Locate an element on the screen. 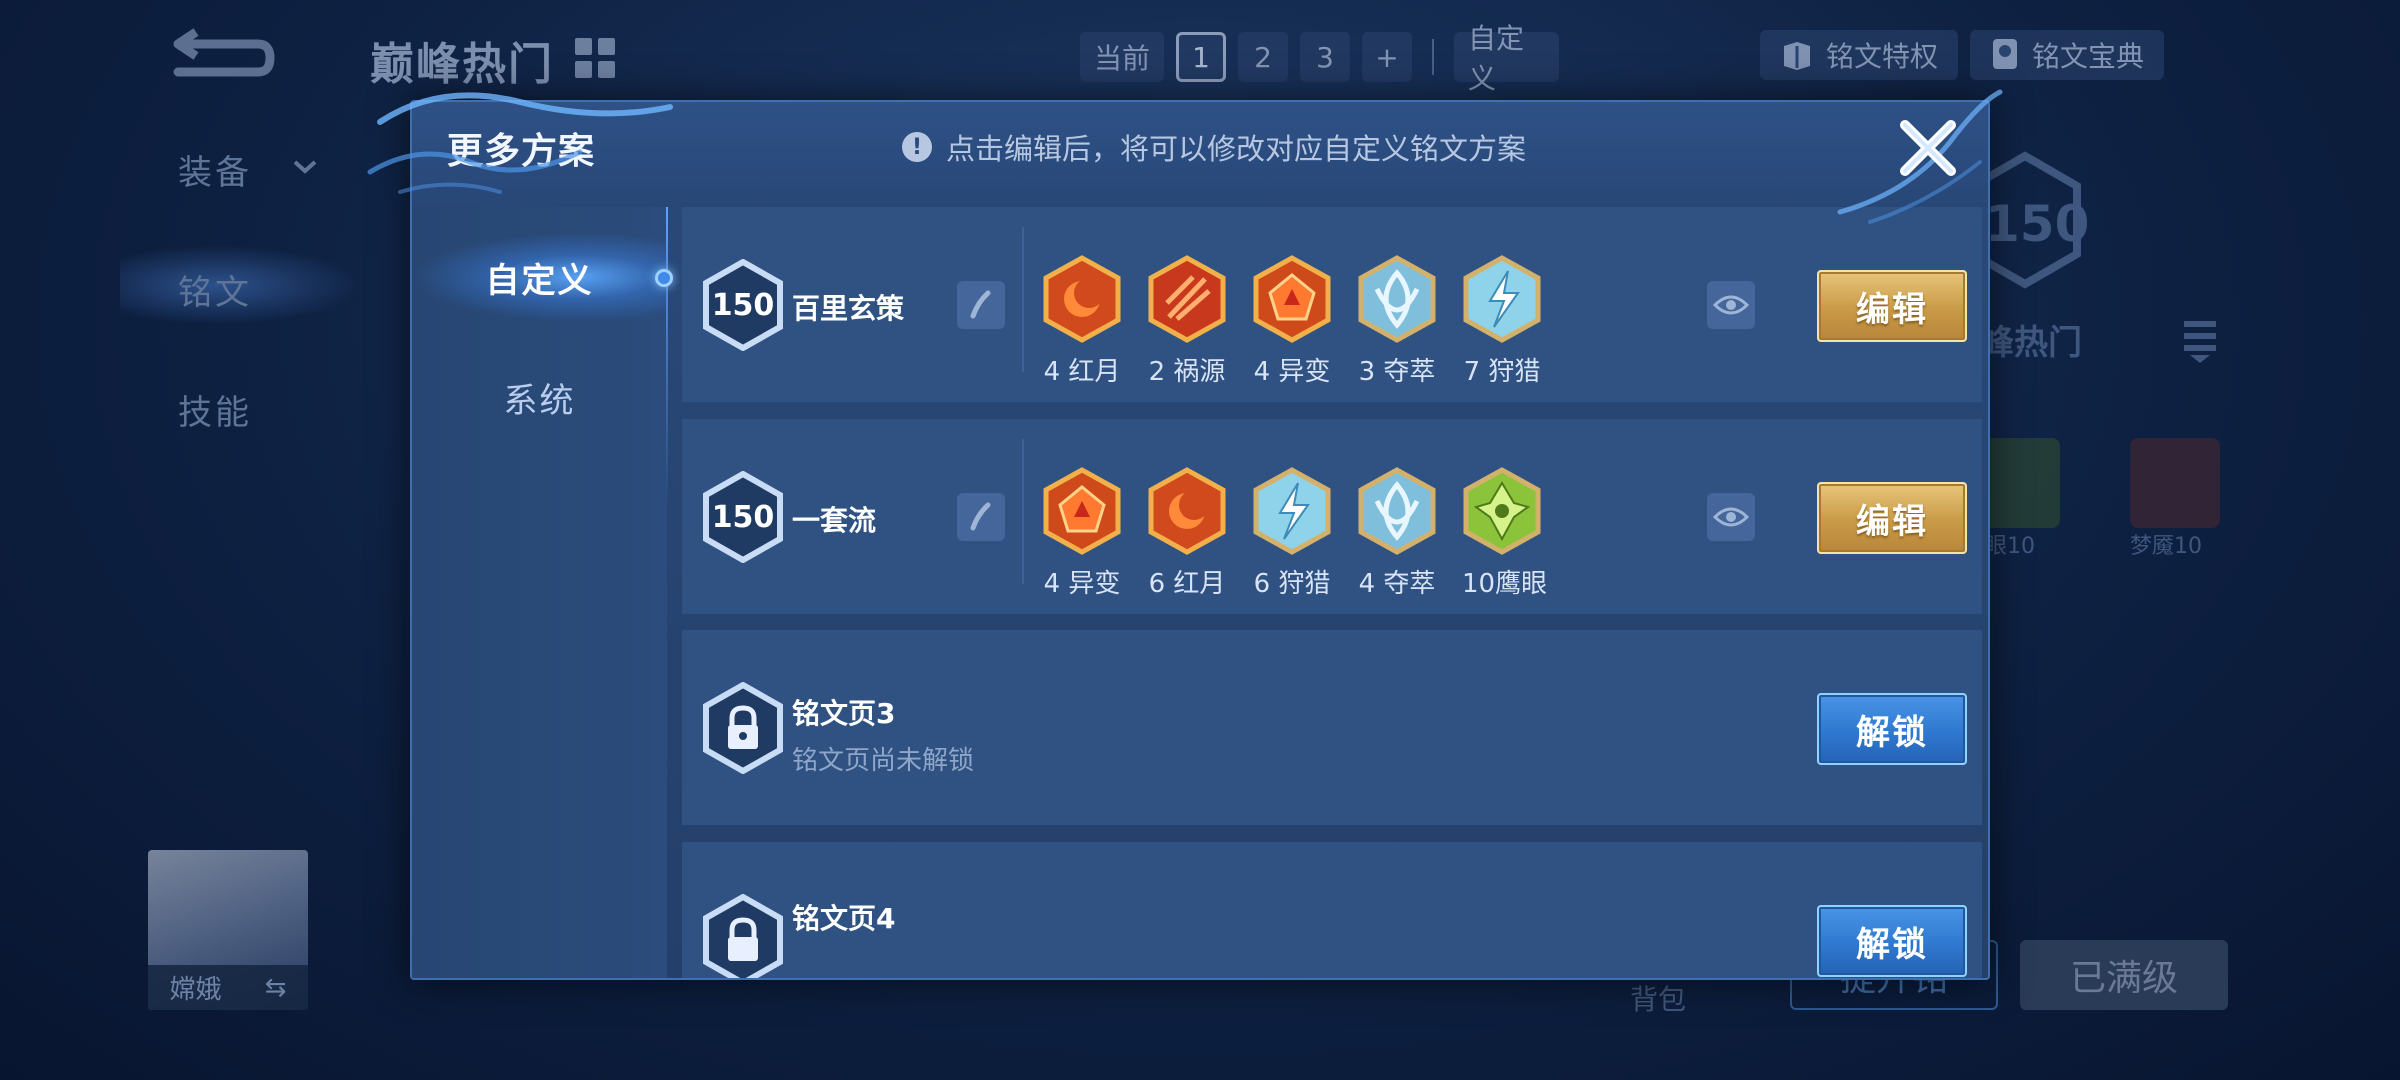  dialog-hint: ! 点击编辑后，将可以修改对应自定义铭文方案 is located at coordinates (1214, 147).